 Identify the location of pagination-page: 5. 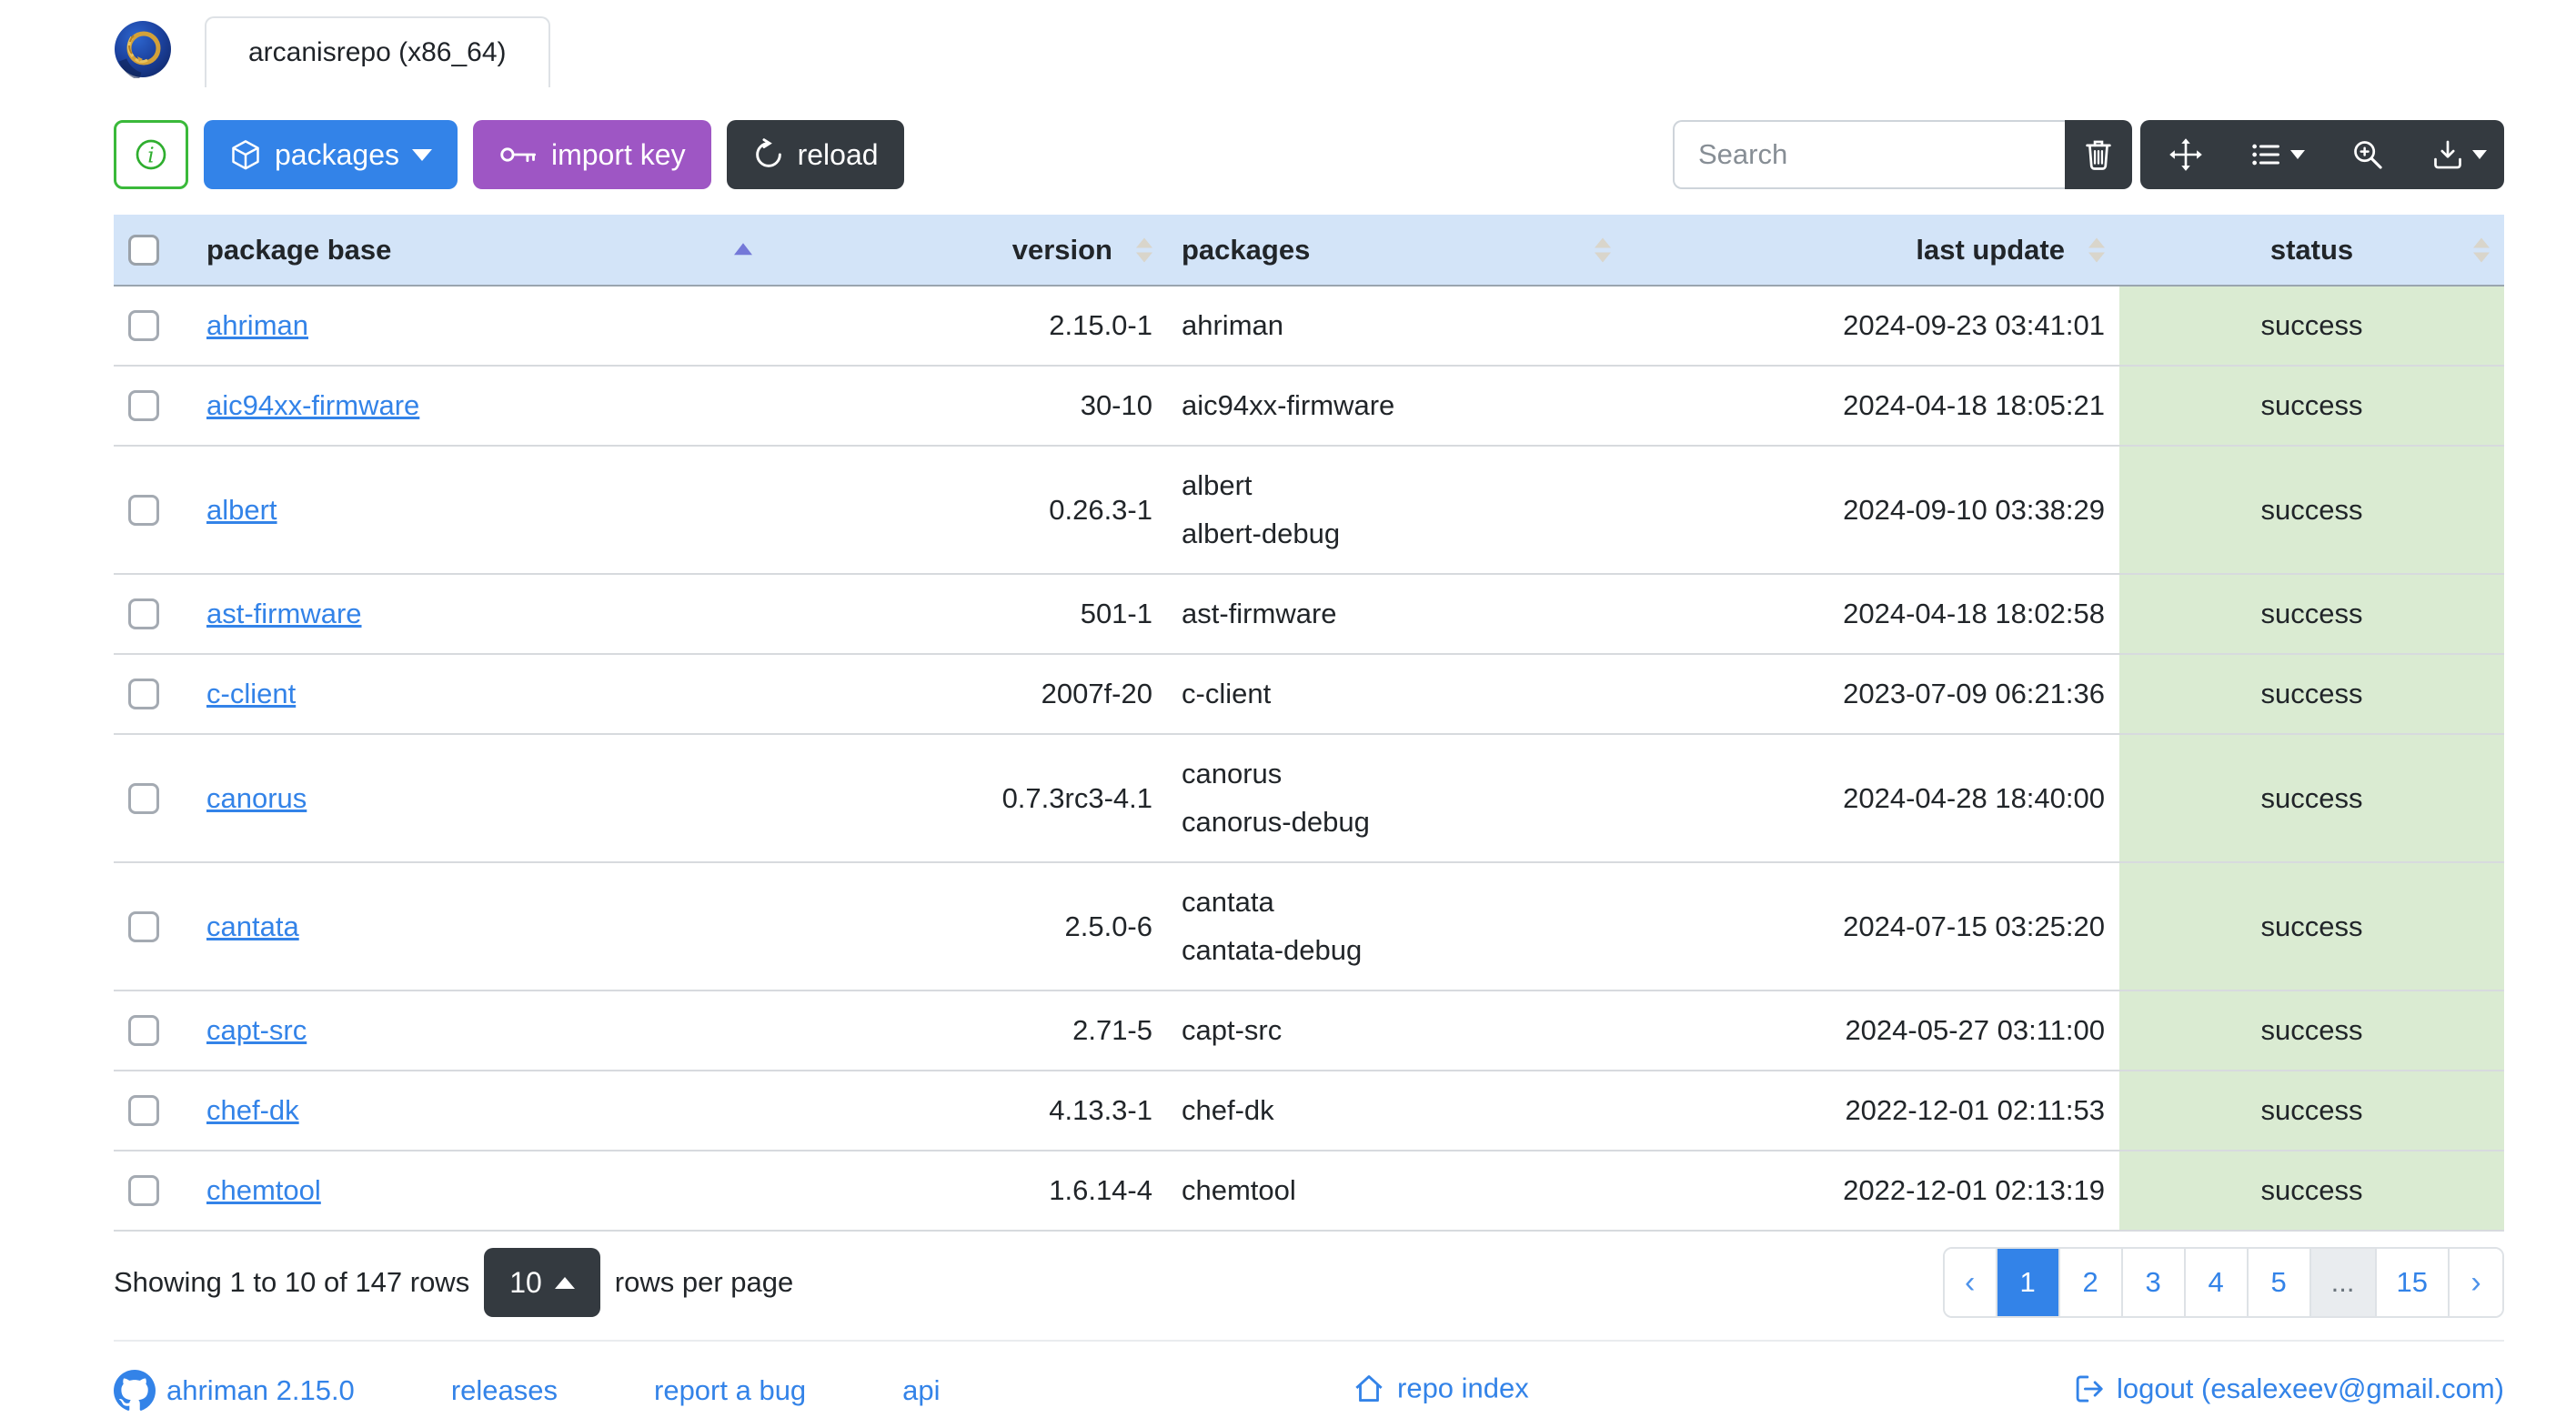
(2279, 1282).